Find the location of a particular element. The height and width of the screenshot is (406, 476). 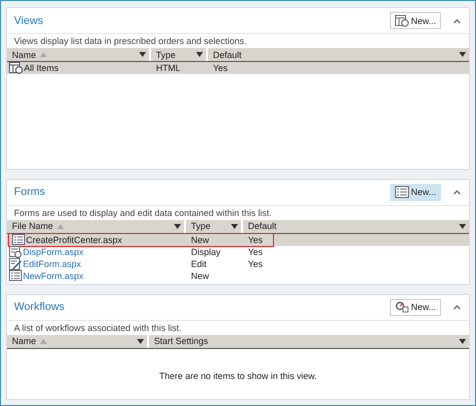

table-cell: Display is located at coordinates (206, 251).